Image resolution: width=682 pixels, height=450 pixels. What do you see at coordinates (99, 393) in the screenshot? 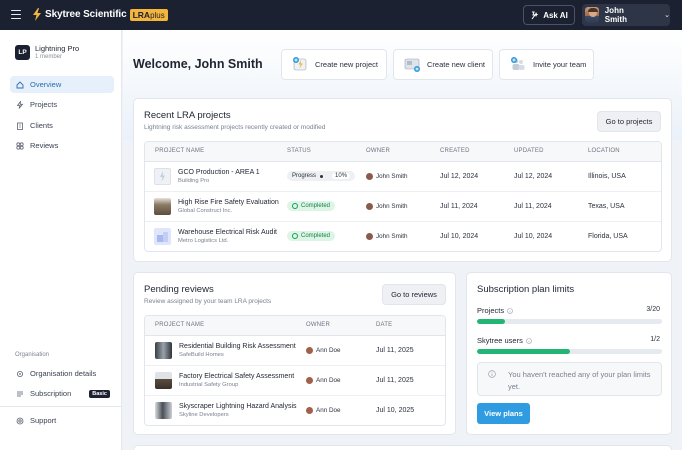
I see `plan-badge: Basic` at bounding box center [99, 393].